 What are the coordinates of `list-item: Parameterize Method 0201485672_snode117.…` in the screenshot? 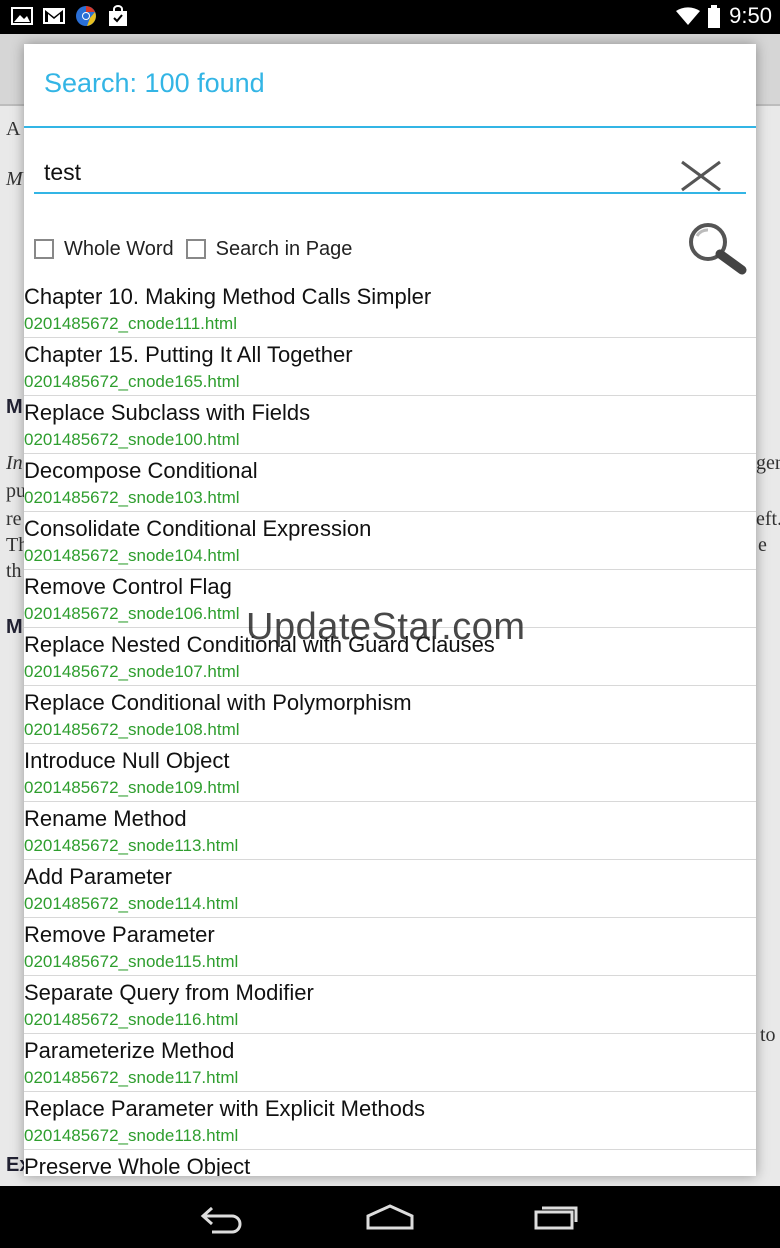 It's located at (390, 1063).